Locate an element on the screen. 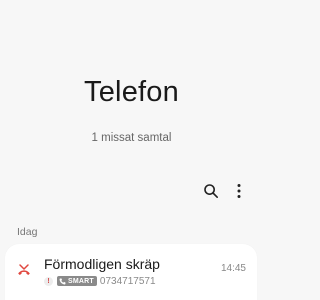 Image resolution: width=320 pixels, height=300 pixels. more-vert-icon is located at coordinates (239, 191).